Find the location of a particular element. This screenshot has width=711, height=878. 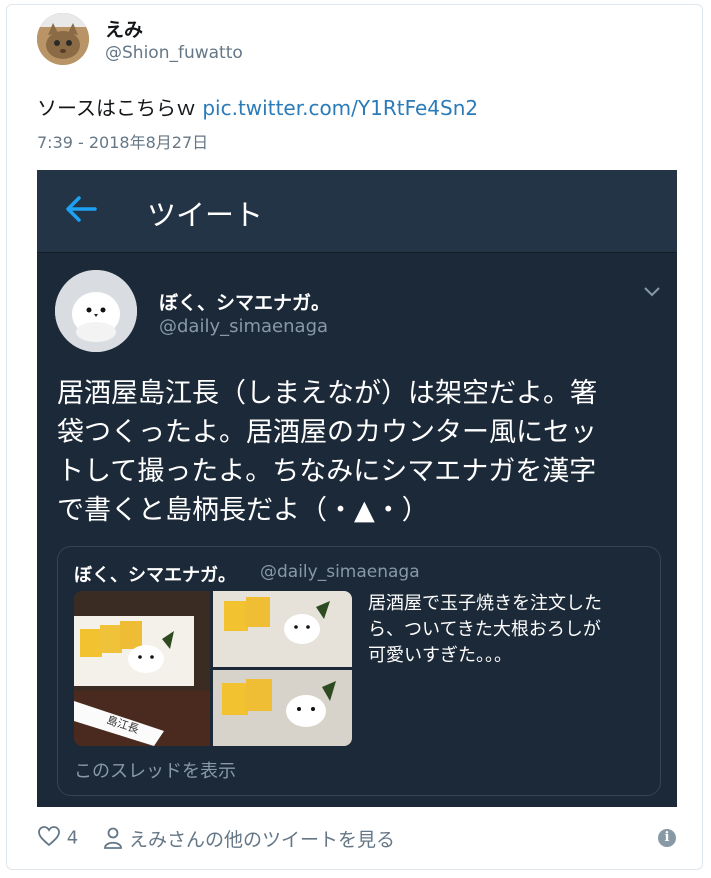

more-tweets-link: えみさんの他のツイートを見る is located at coordinates (249, 839).